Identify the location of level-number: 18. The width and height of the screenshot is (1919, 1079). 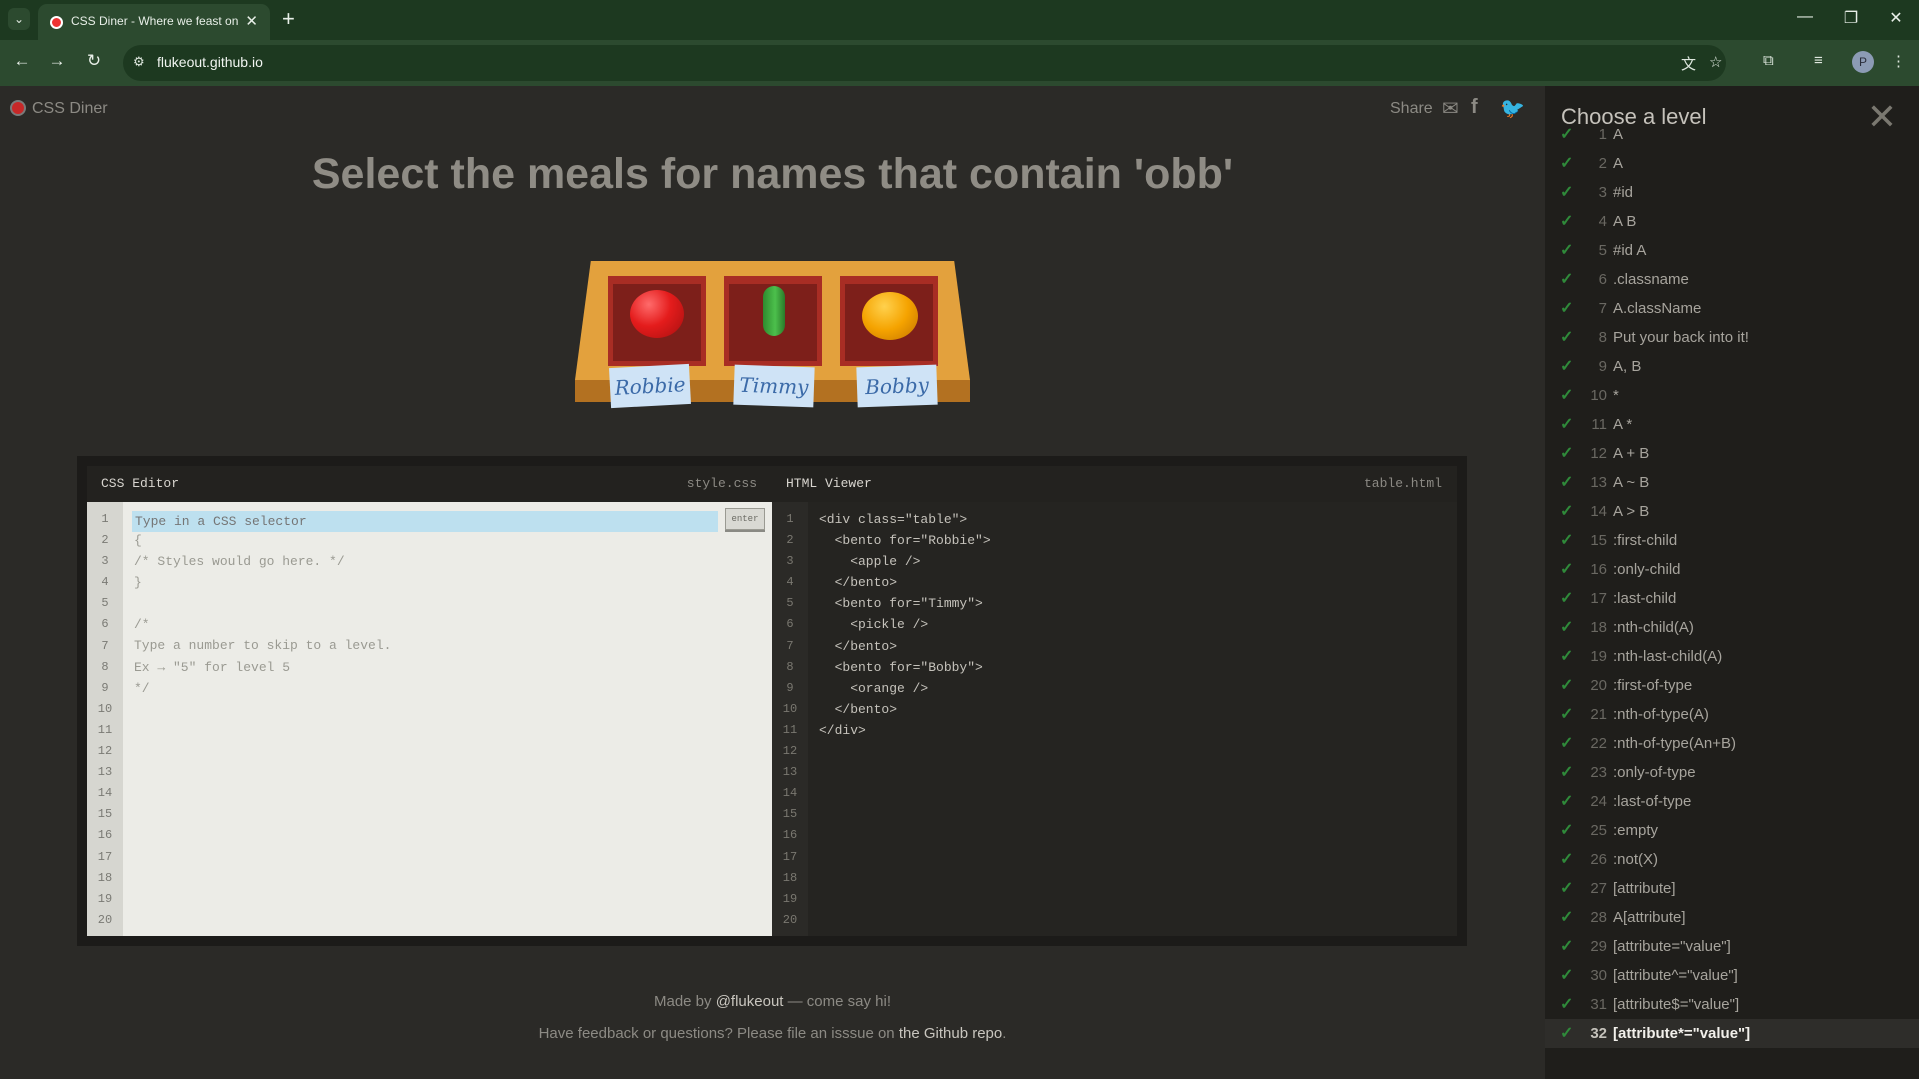
(1598, 627).